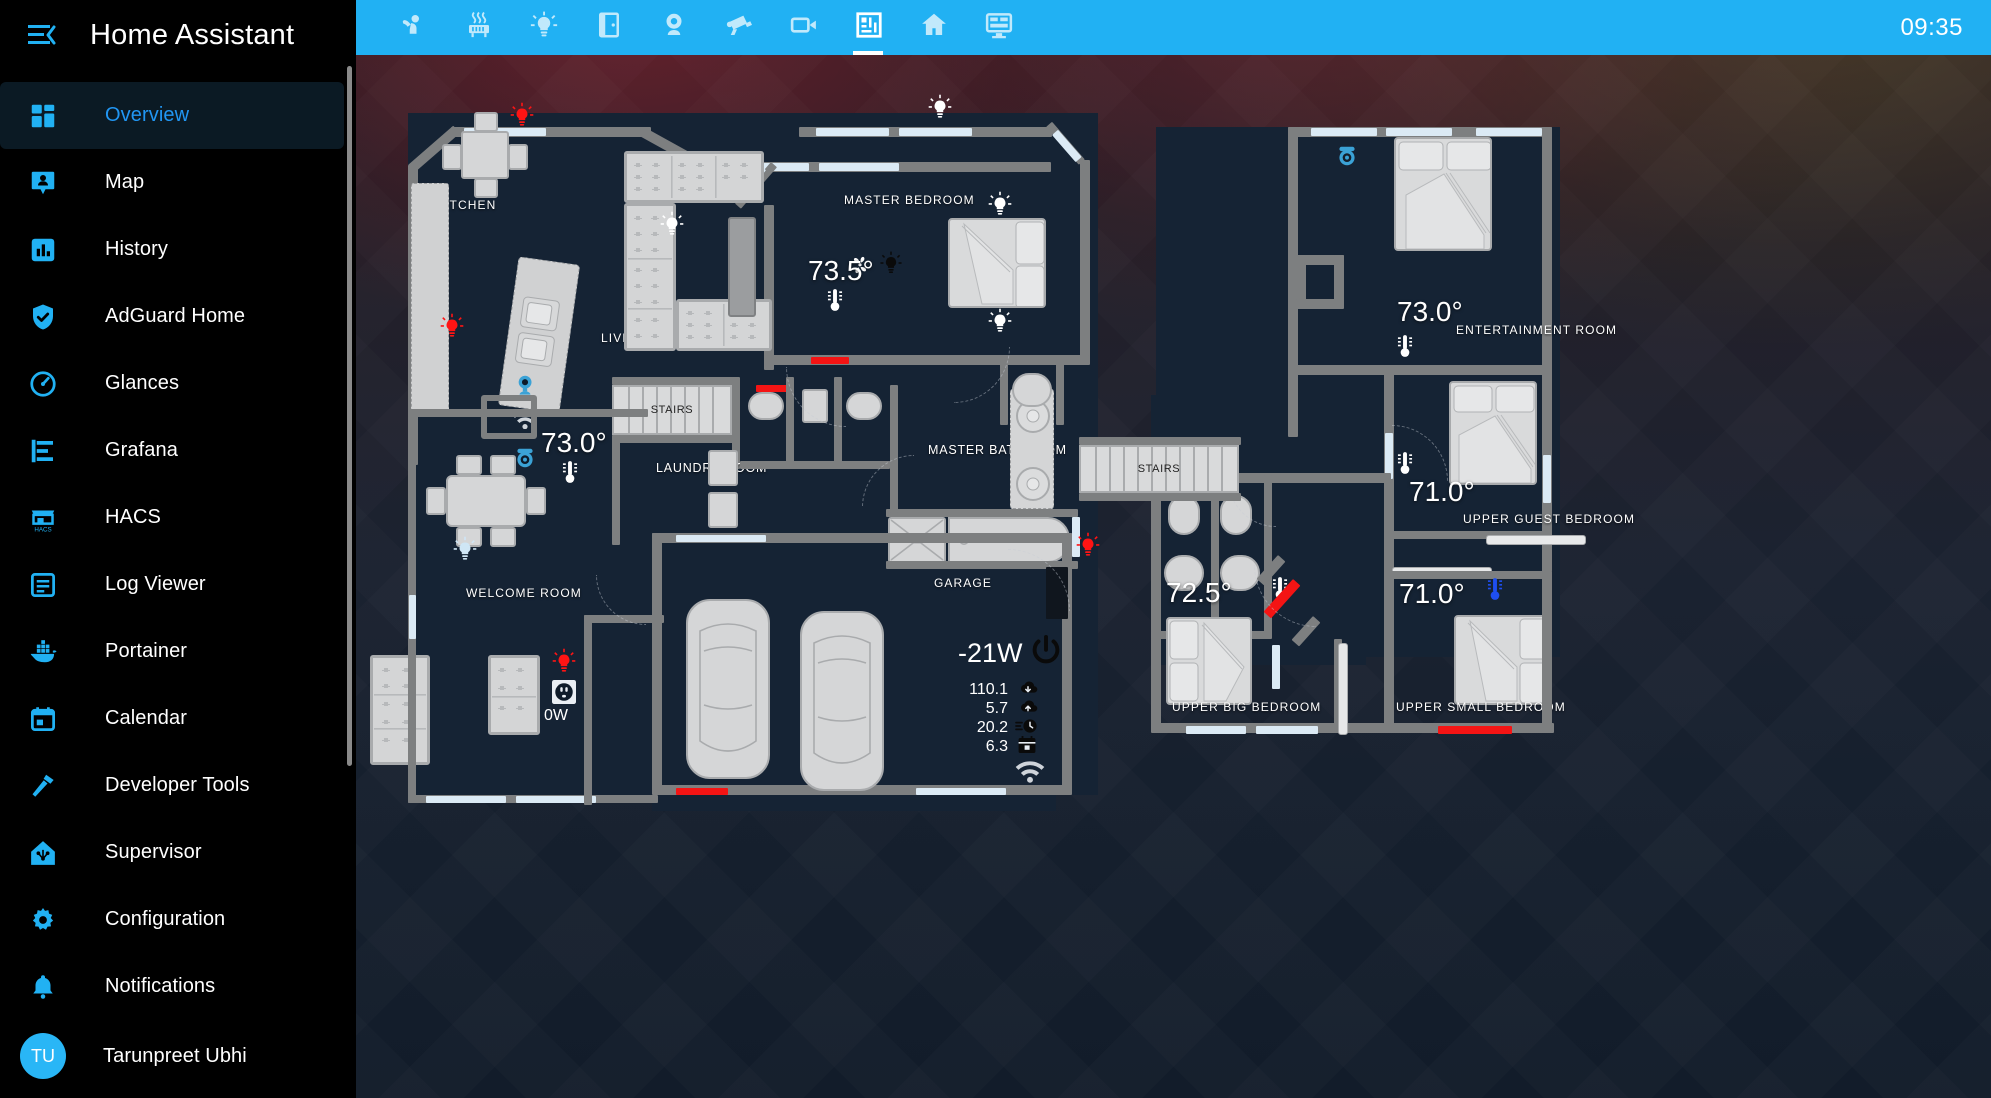 The height and width of the screenshot is (1098, 1991). What do you see at coordinates (1046, 651) in the screenshot?
I see `power-icon` at bounding box center [1046, 651].